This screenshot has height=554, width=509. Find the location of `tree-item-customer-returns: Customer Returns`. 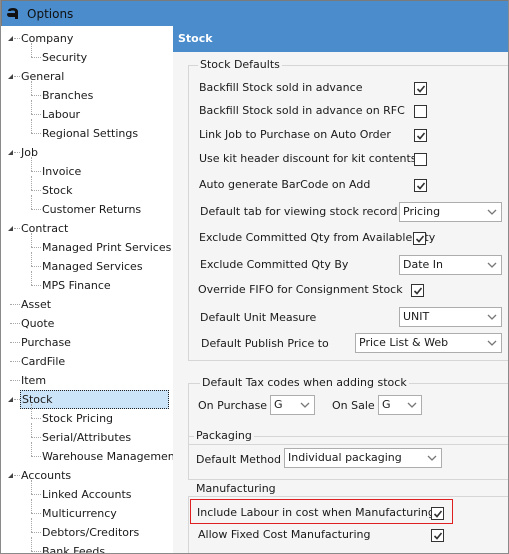

tree-item-customer-returns: Customer Returns is located at coordinates (91, 209).